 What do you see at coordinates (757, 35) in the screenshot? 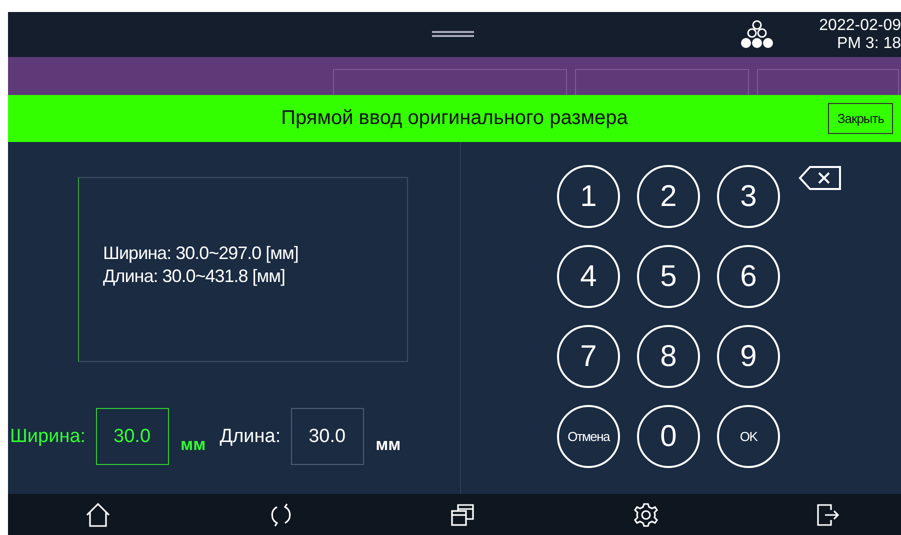
I see `network-icon` at bounding box center [757, 35].